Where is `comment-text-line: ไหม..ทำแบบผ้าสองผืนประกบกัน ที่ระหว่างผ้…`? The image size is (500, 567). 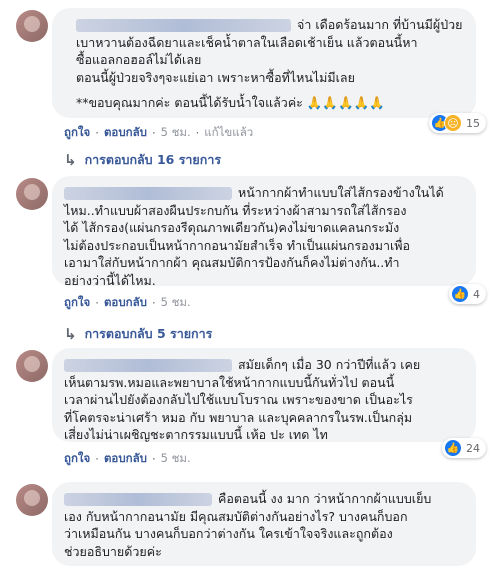 comment-text-line: ไหม..ทำแบบผ้าสองผืนประกบกัน ที่ระหว่างผ้… is located at coordinates (235, 210).